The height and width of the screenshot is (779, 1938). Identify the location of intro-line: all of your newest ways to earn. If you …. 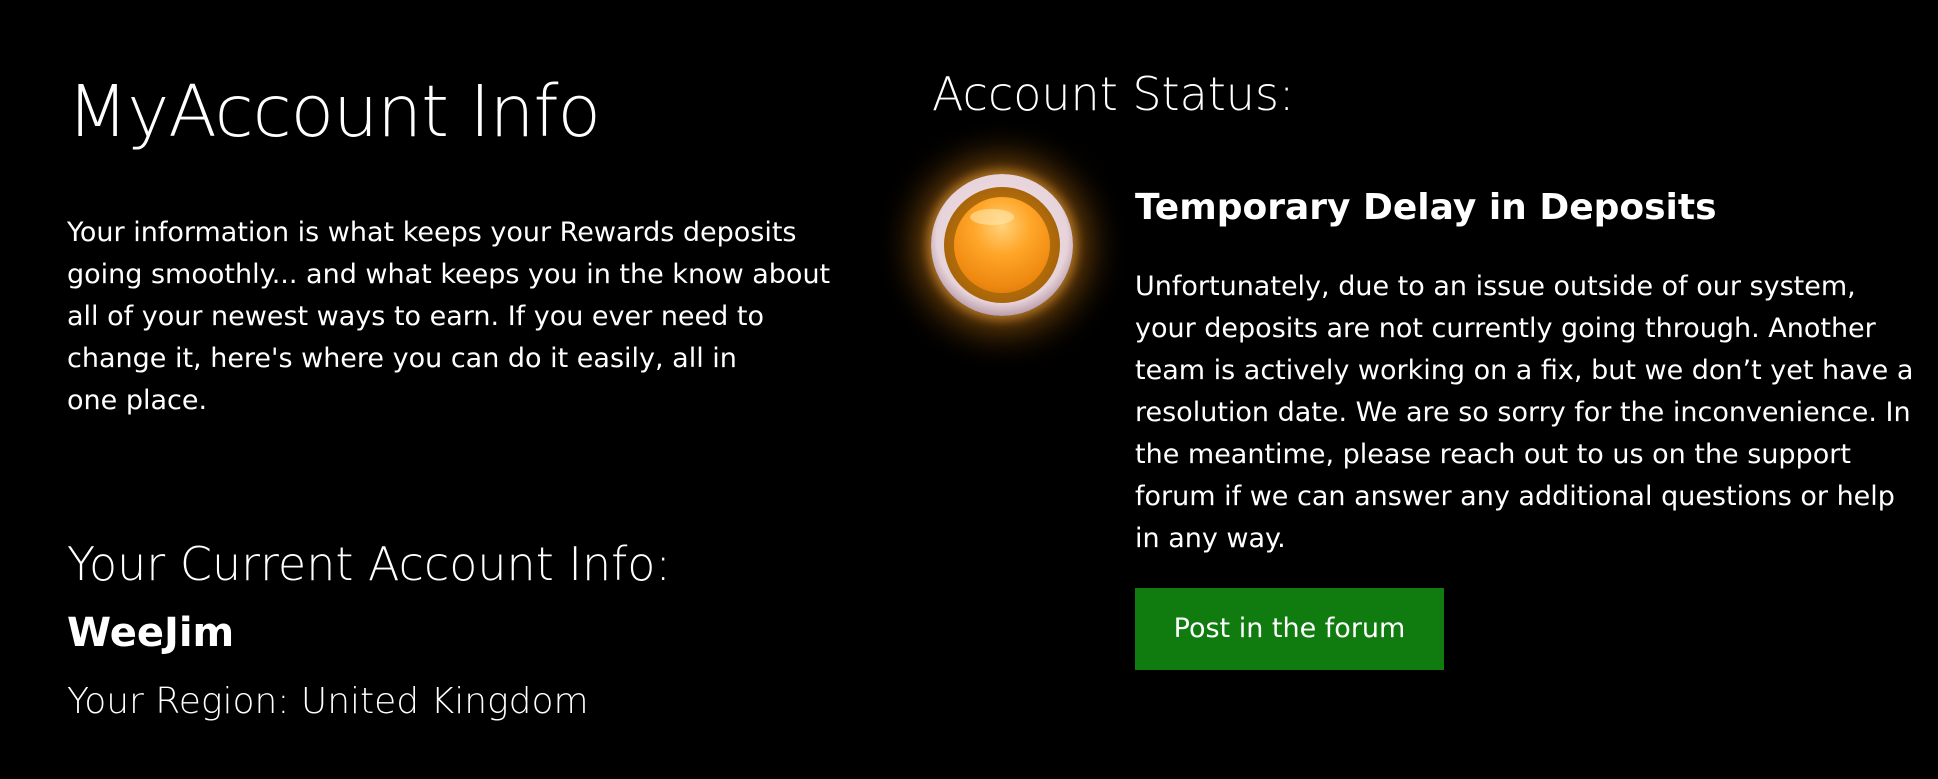
(415, 316).